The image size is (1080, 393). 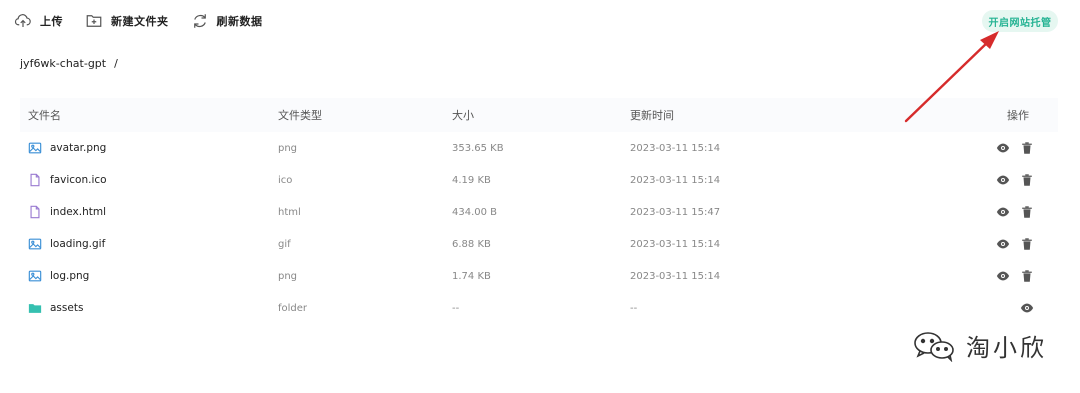 I want to click on cell-time: --, so click(x=634, y=308).